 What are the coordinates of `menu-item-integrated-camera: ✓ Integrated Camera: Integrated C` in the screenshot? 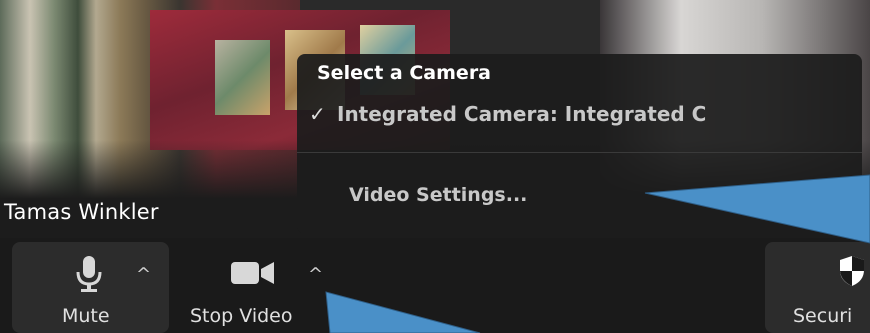 It's located at (507, 114).